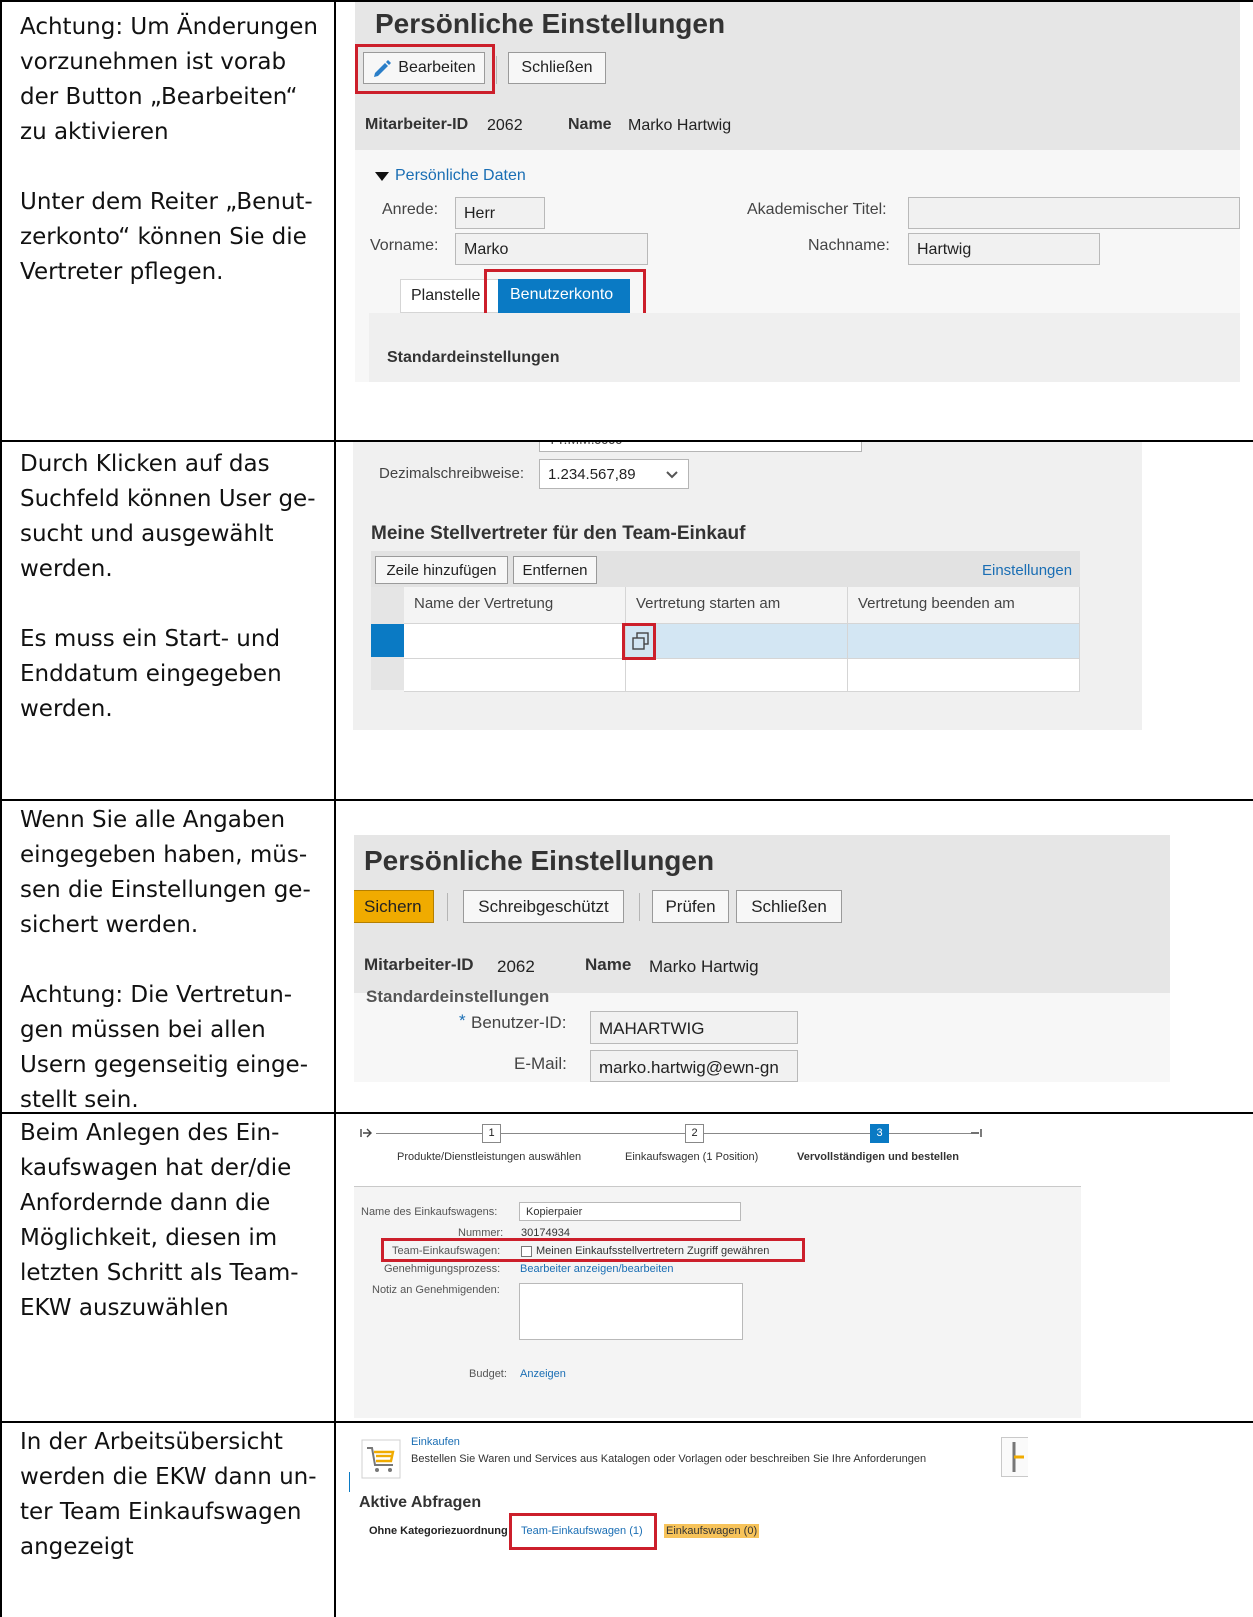 This screenshot has width=1253, height=1617. I want to click on step-start-icon, so click(366, 1133).